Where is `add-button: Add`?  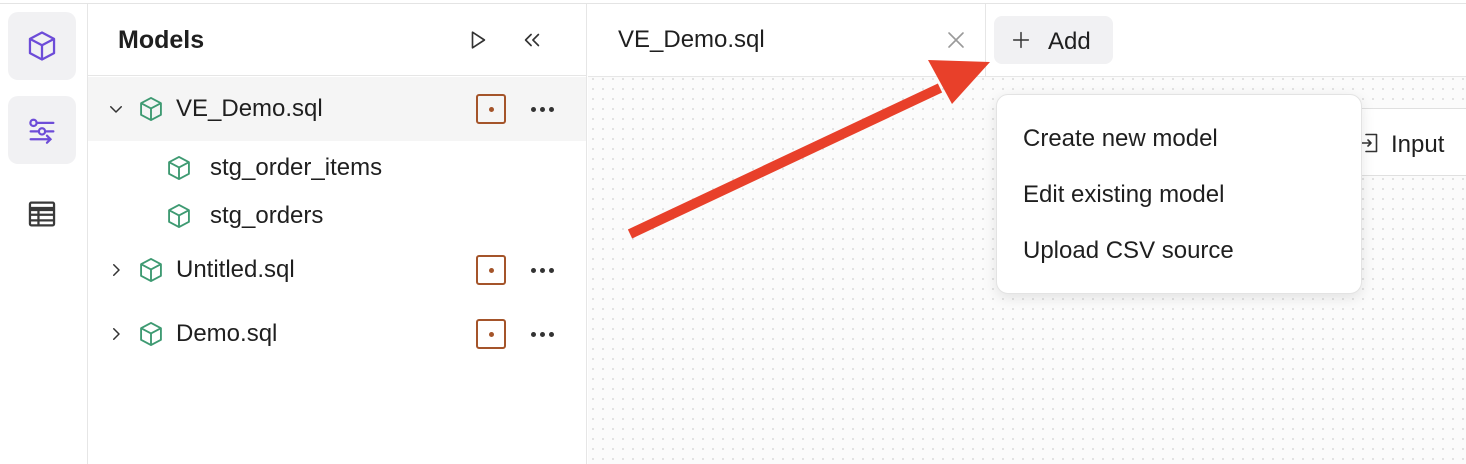 add-button: Add is located at coordinates (1053, 40).